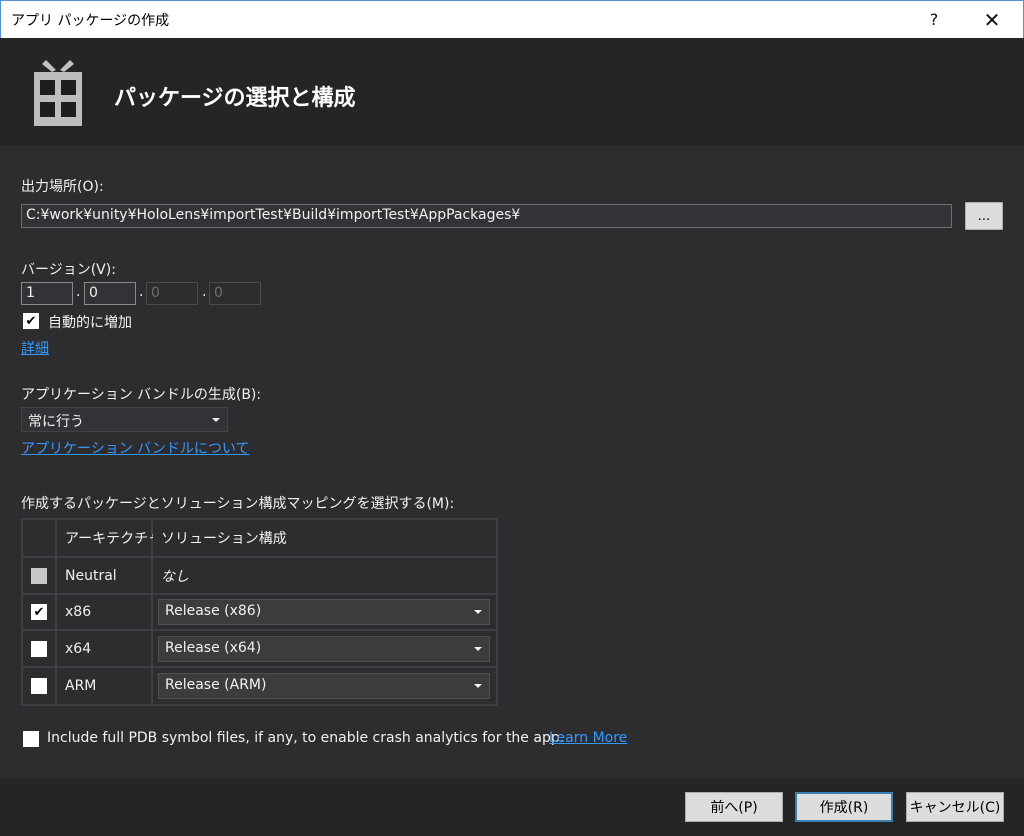 The height and width of the screenshot is (836, 1024). What do you see at coordinates (135, 448) in the screenshot?
I see `about-bundle-link: アプリケーション バンドルについて` at bounding box center [135, 448].